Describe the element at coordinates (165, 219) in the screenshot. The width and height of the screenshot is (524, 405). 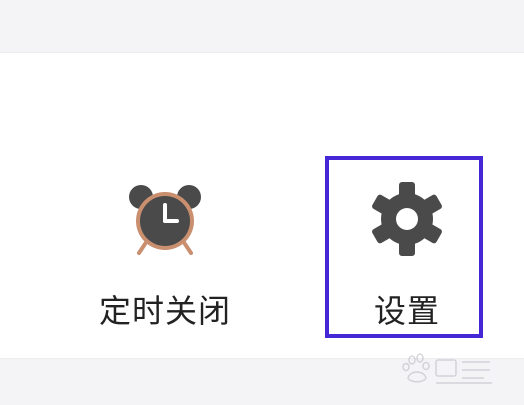
I see `alarm-clock-icon` at that location.